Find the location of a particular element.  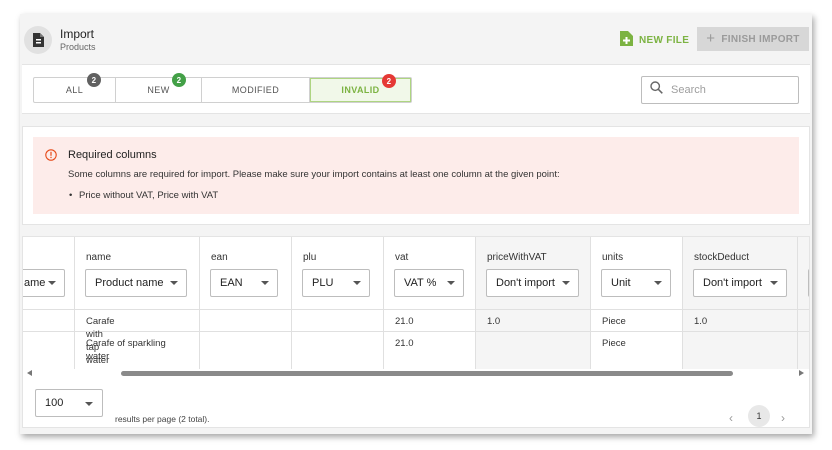

column: priceWithVAT Don't import is located at coordinates (533, 303).